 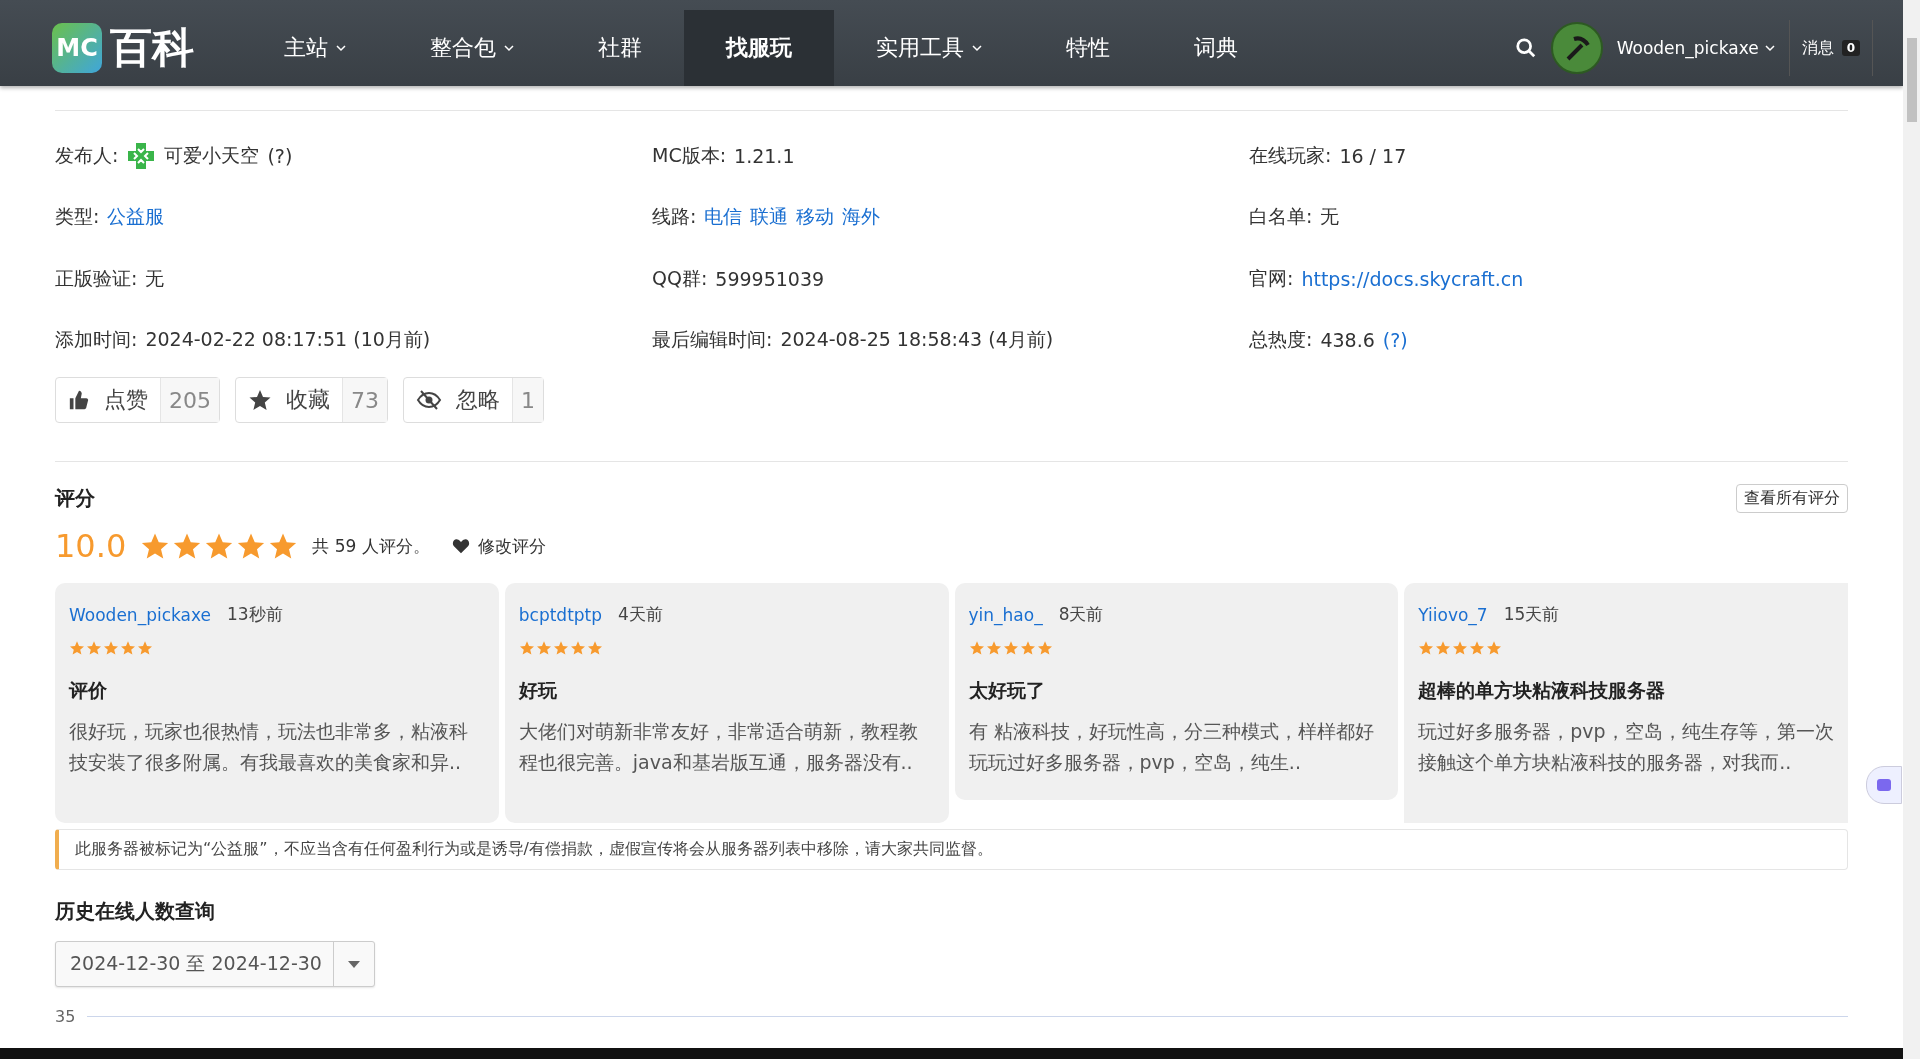 I want to click on field-label: 类型:, so click(x=77, y=217).